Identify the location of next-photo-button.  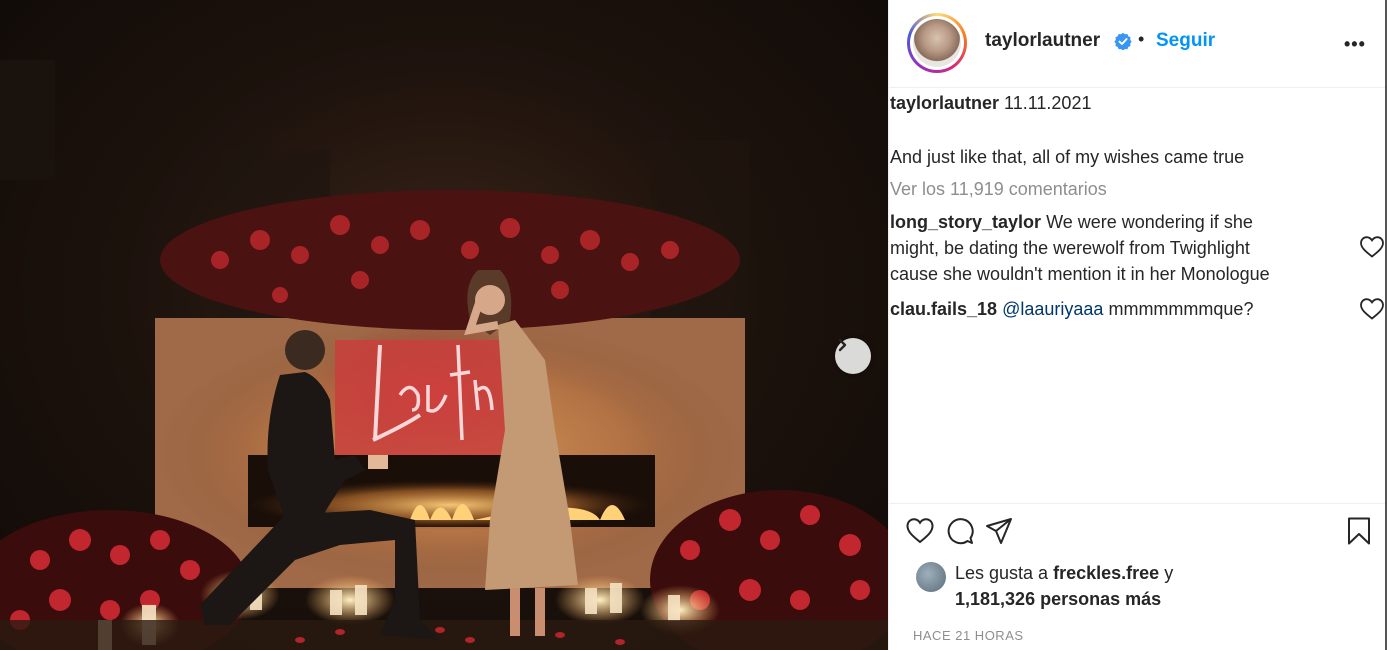
(853, 356).